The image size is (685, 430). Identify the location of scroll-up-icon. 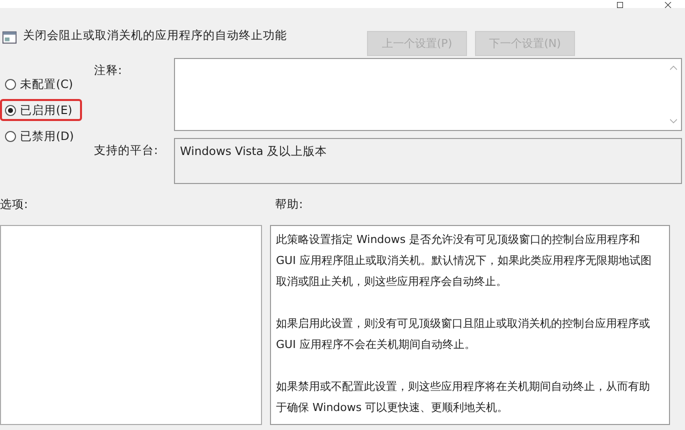
(673, 67).